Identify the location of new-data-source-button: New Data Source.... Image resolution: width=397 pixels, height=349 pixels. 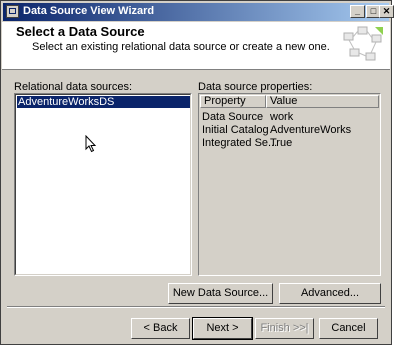
(220, 293).